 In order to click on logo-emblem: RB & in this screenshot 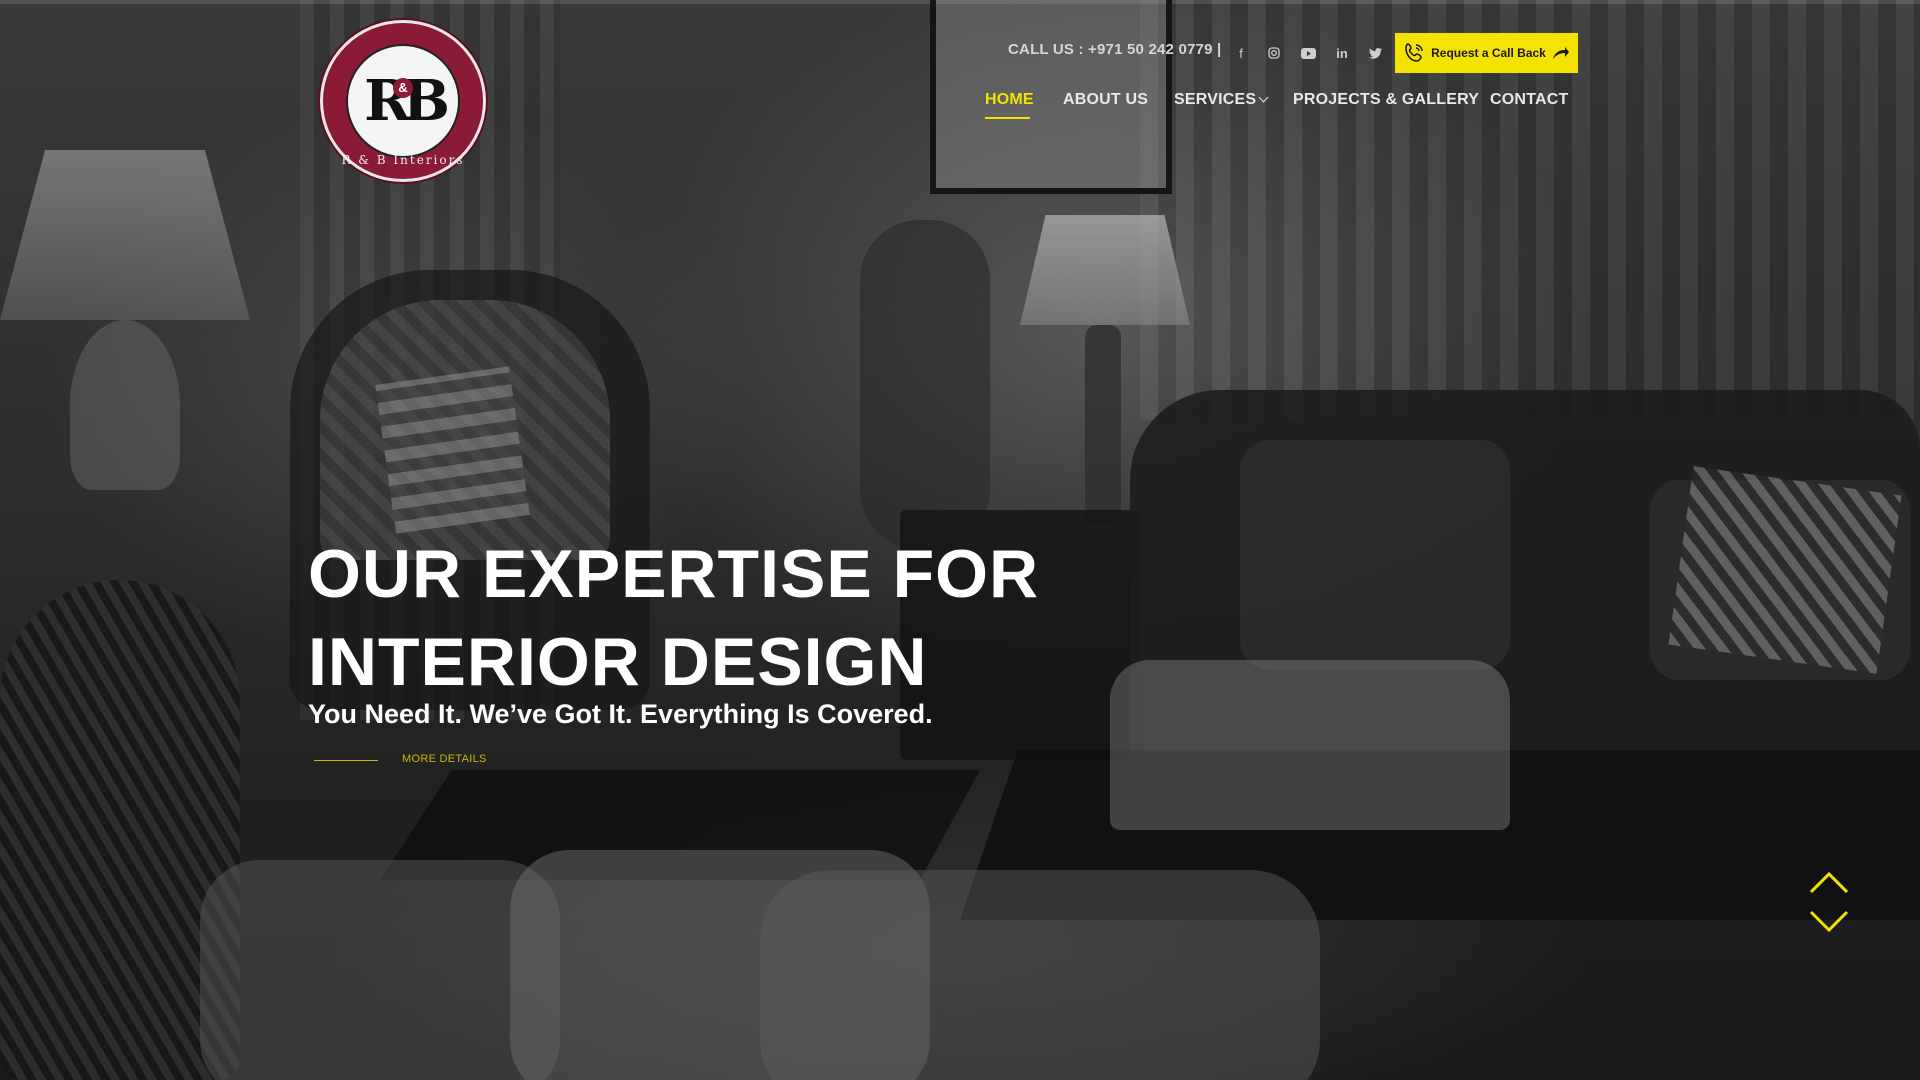, I will do `click(403, 101)`.